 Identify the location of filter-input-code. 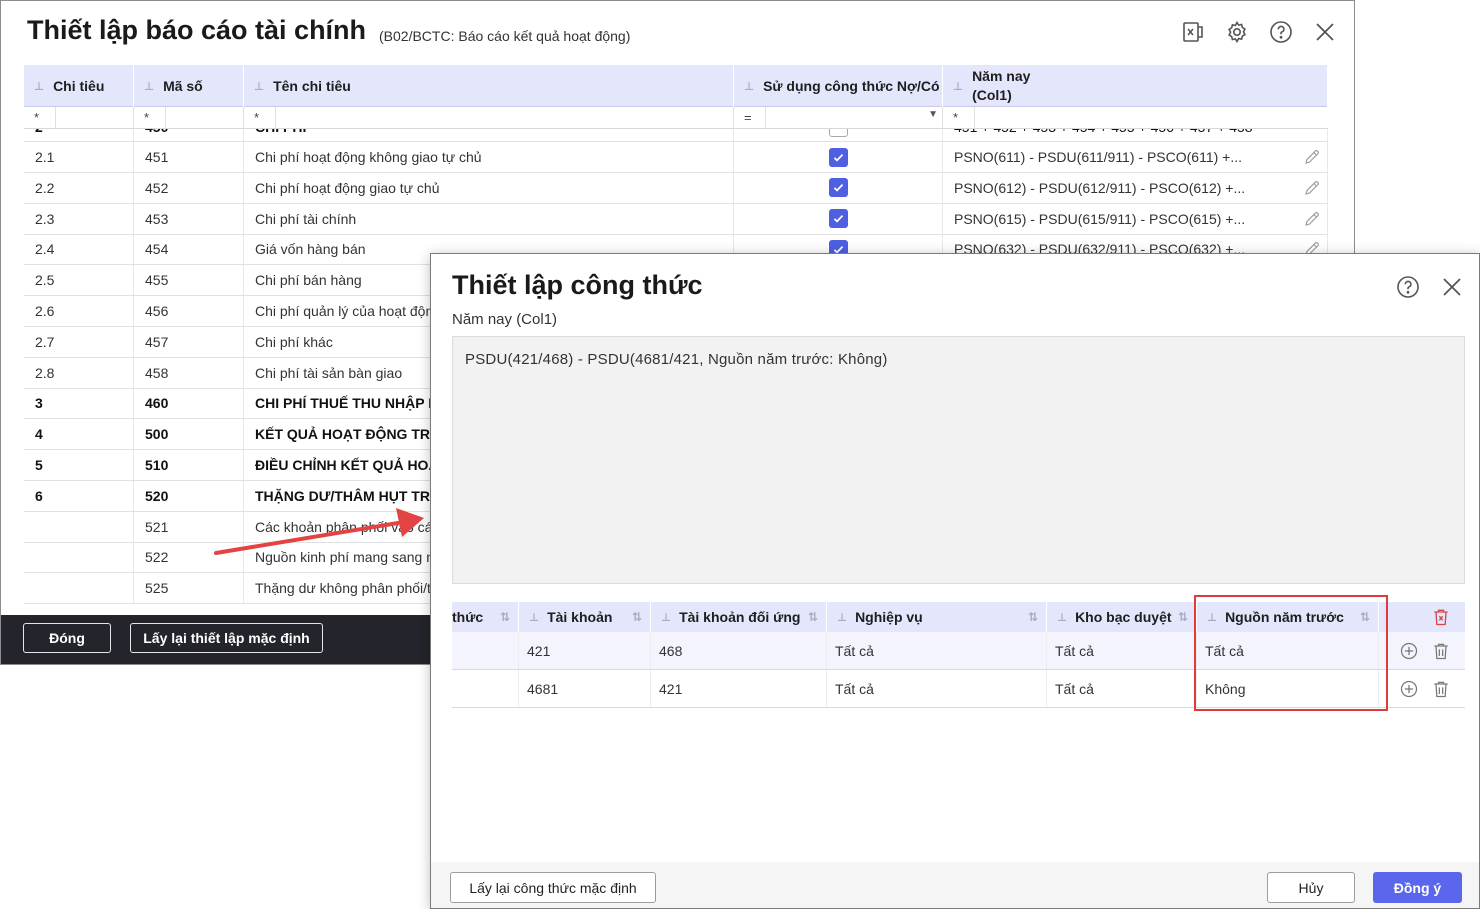
(94, 118).